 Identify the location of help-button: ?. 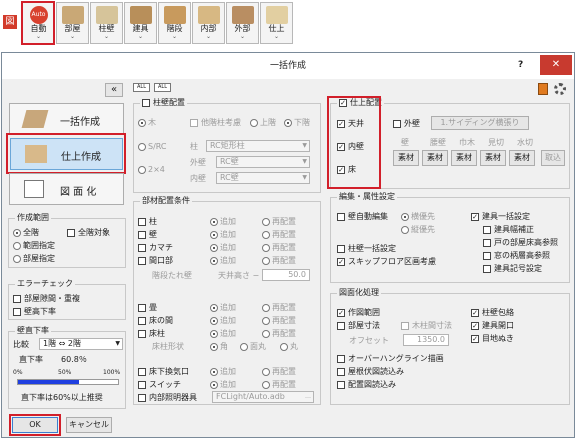
(520, 65).